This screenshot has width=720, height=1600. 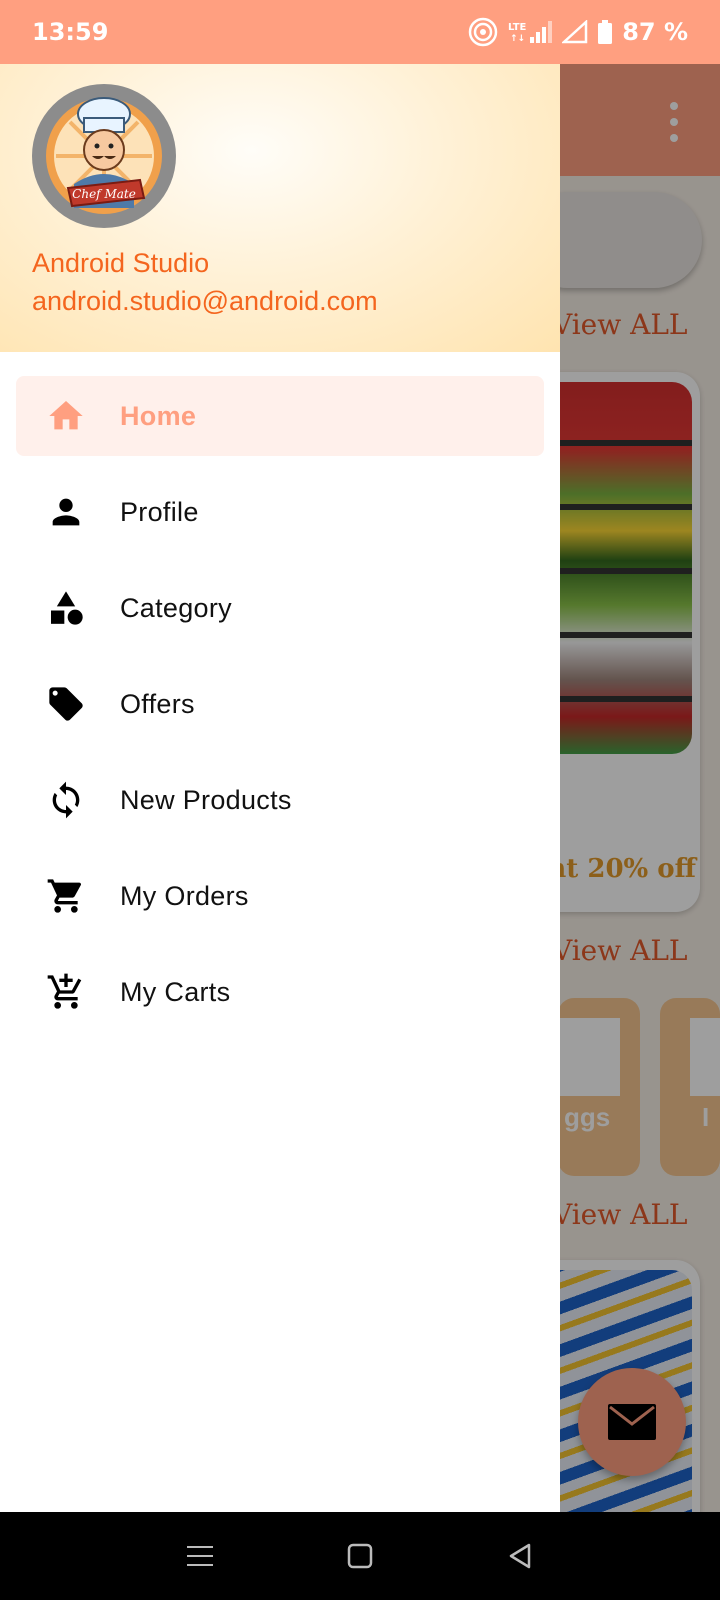 I want to click on recent-apps-button, so click(x=200, y=1556).